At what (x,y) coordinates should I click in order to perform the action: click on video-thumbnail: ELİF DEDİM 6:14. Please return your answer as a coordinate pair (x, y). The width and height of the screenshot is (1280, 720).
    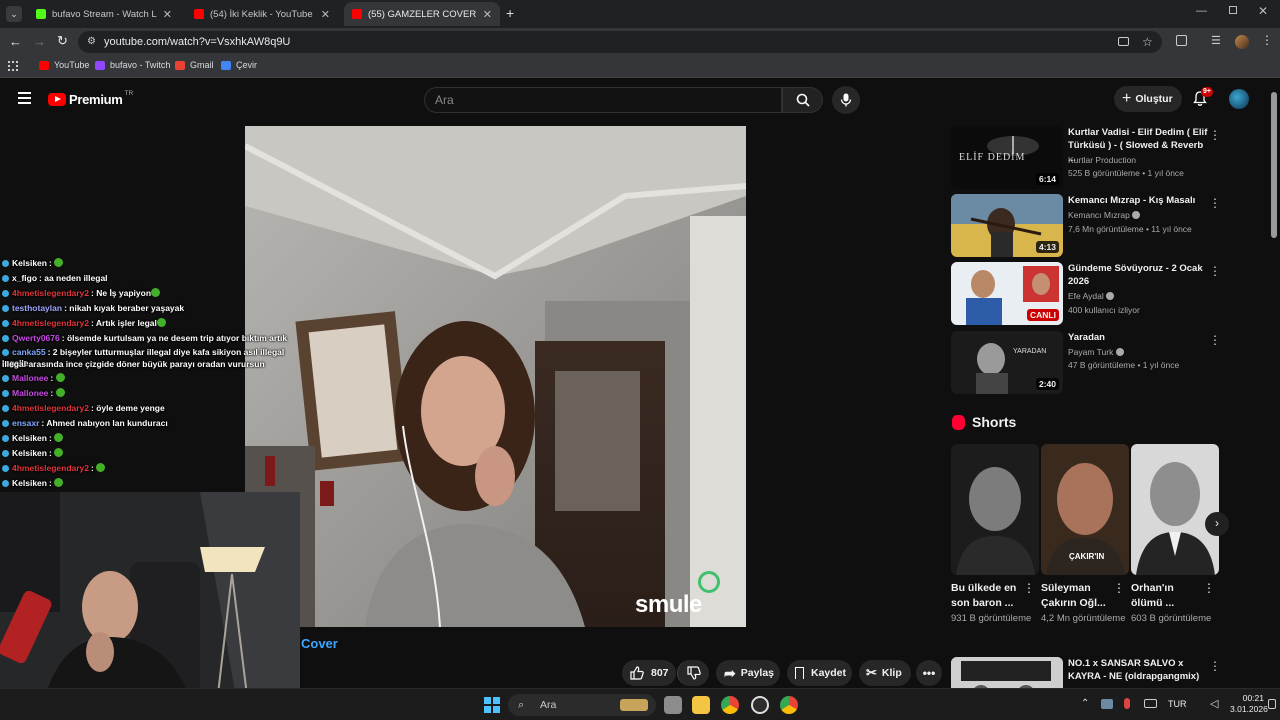
    Looking at the image, I should click on (1007, 157).